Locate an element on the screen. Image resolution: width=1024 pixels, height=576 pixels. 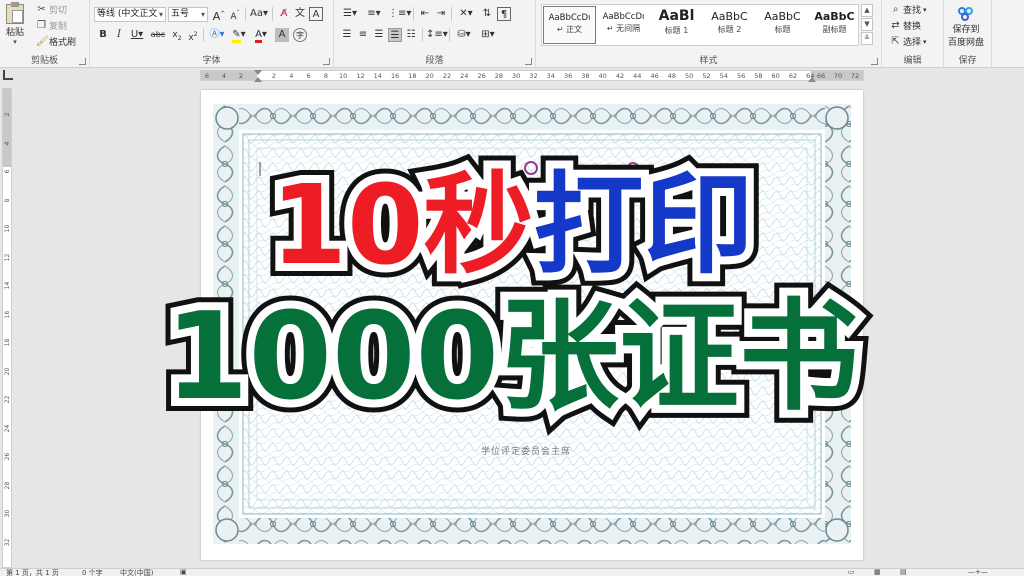
gallery-scroll-up-button: ▲ is located at coordinates (867, 10).